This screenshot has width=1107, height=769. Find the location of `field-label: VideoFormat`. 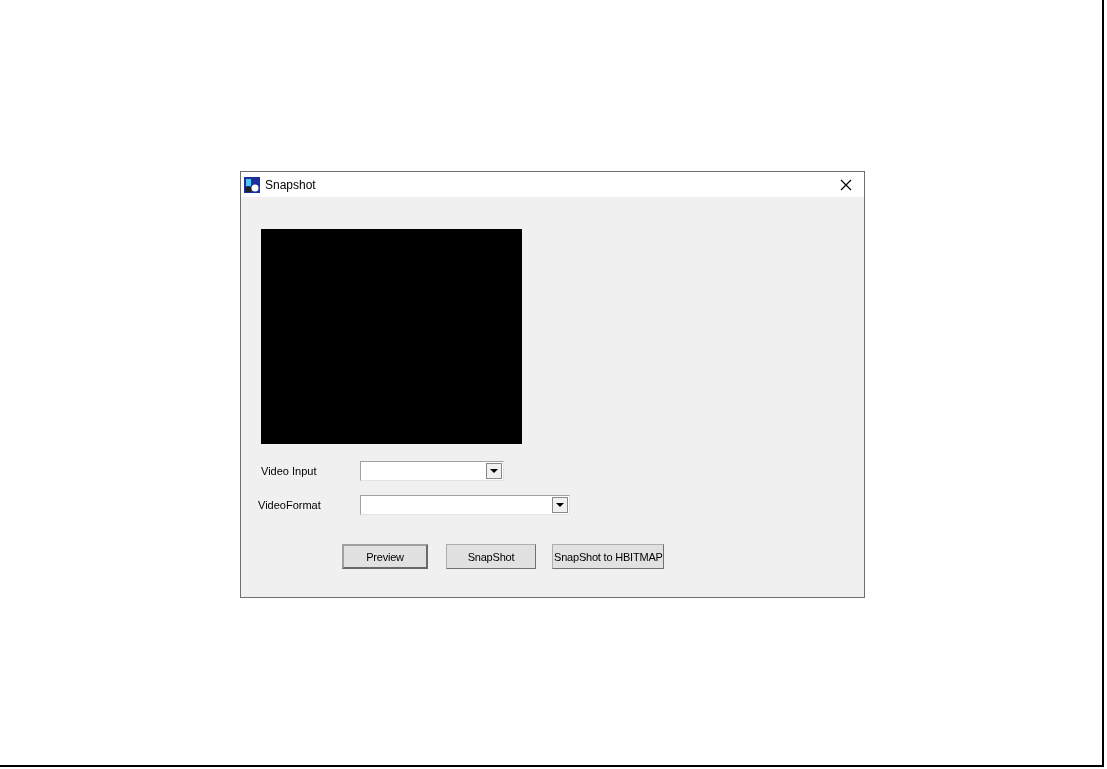

field-label: VideoFormat is located at coordinates (290, 505).